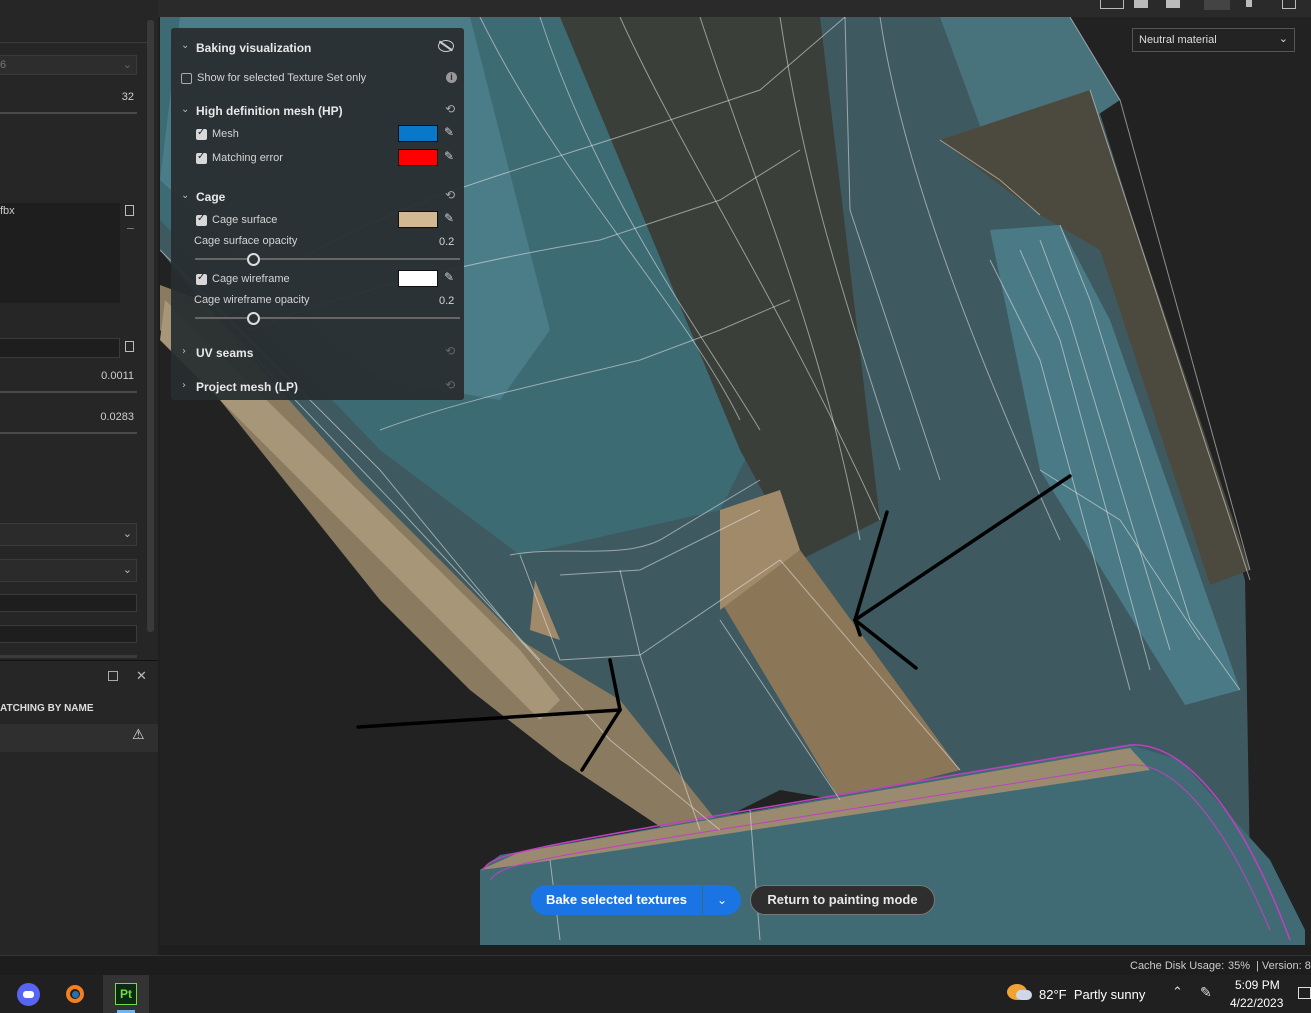 This screenshot has width=1311, height=1013. Describe the element at coordinates (251, 279) in the screenshot. I see `cage-wireframe-label: Cage wireframe` at that location.